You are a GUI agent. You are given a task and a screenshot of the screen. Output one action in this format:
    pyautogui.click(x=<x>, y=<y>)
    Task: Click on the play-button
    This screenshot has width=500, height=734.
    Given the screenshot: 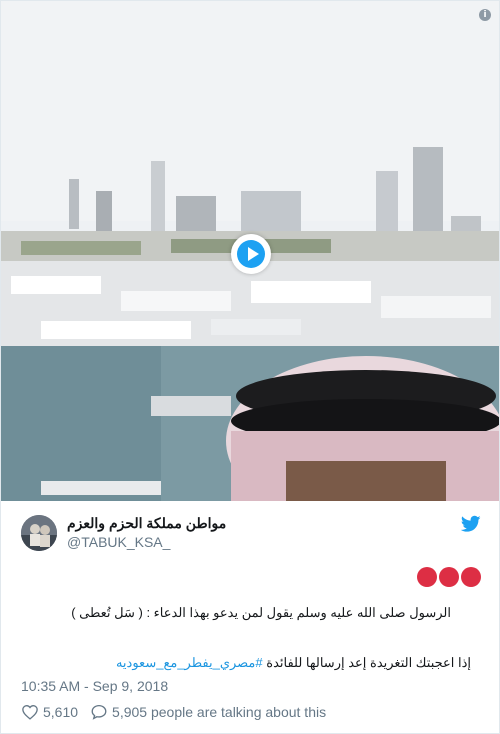 What is the action you would take?
    pyautogui.click(x=251, y=254)
    